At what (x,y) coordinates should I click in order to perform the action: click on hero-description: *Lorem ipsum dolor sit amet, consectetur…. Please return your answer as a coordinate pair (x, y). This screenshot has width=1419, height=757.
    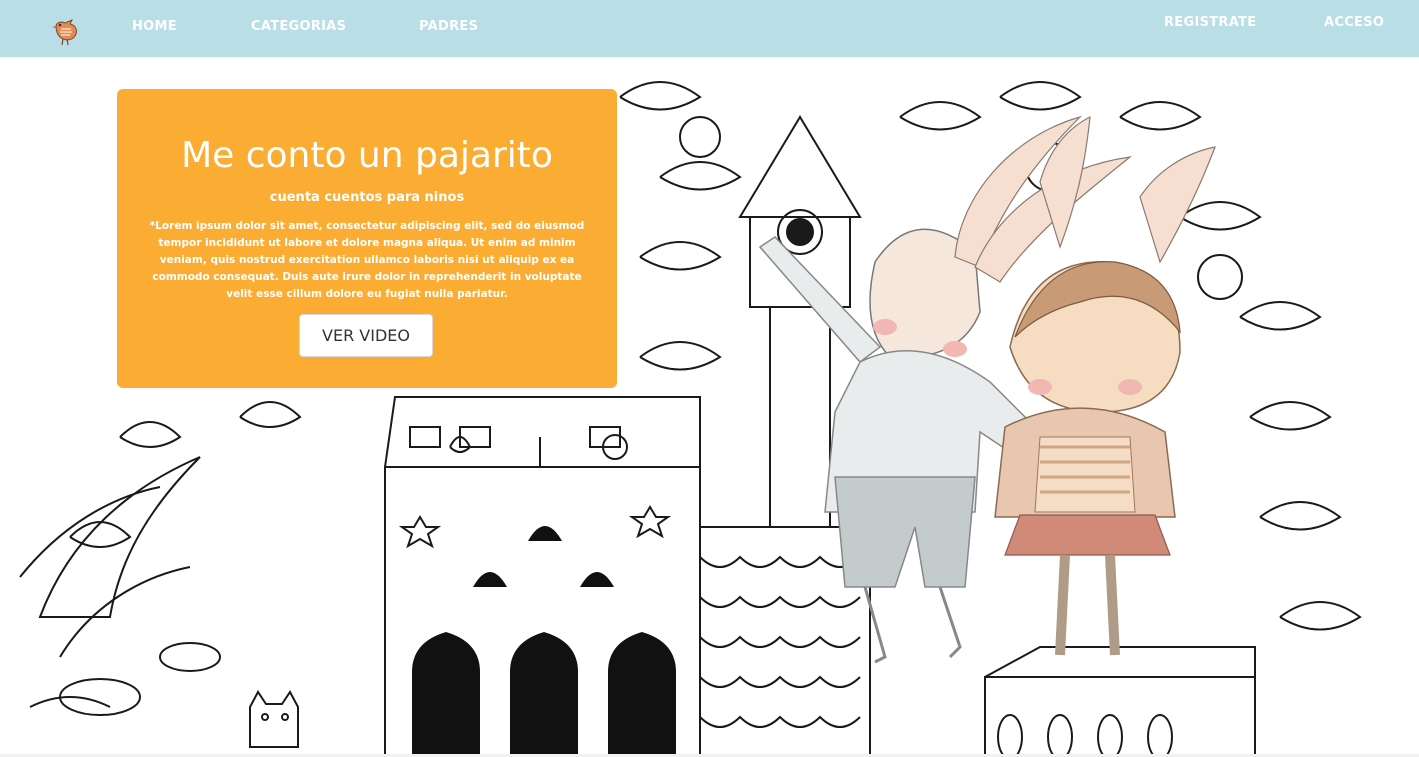
    Looking at the image, I should click on (367, 260).